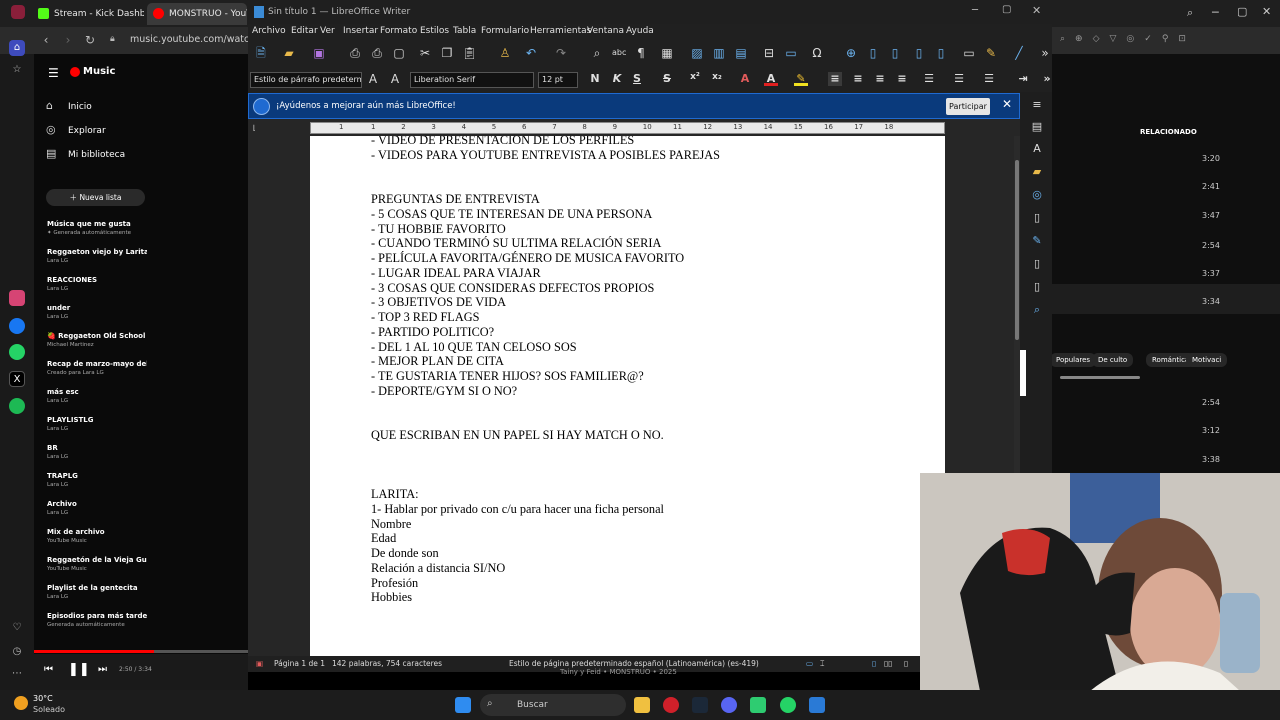  I want to click on menu-9: Ventana, so click(605, 31).